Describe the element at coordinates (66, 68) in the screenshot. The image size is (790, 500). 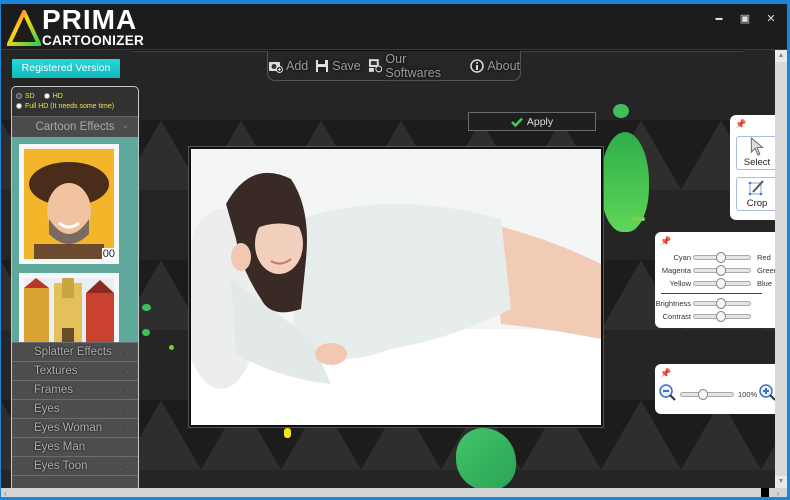
I see `registered-version-button: Registered Version` at that location.